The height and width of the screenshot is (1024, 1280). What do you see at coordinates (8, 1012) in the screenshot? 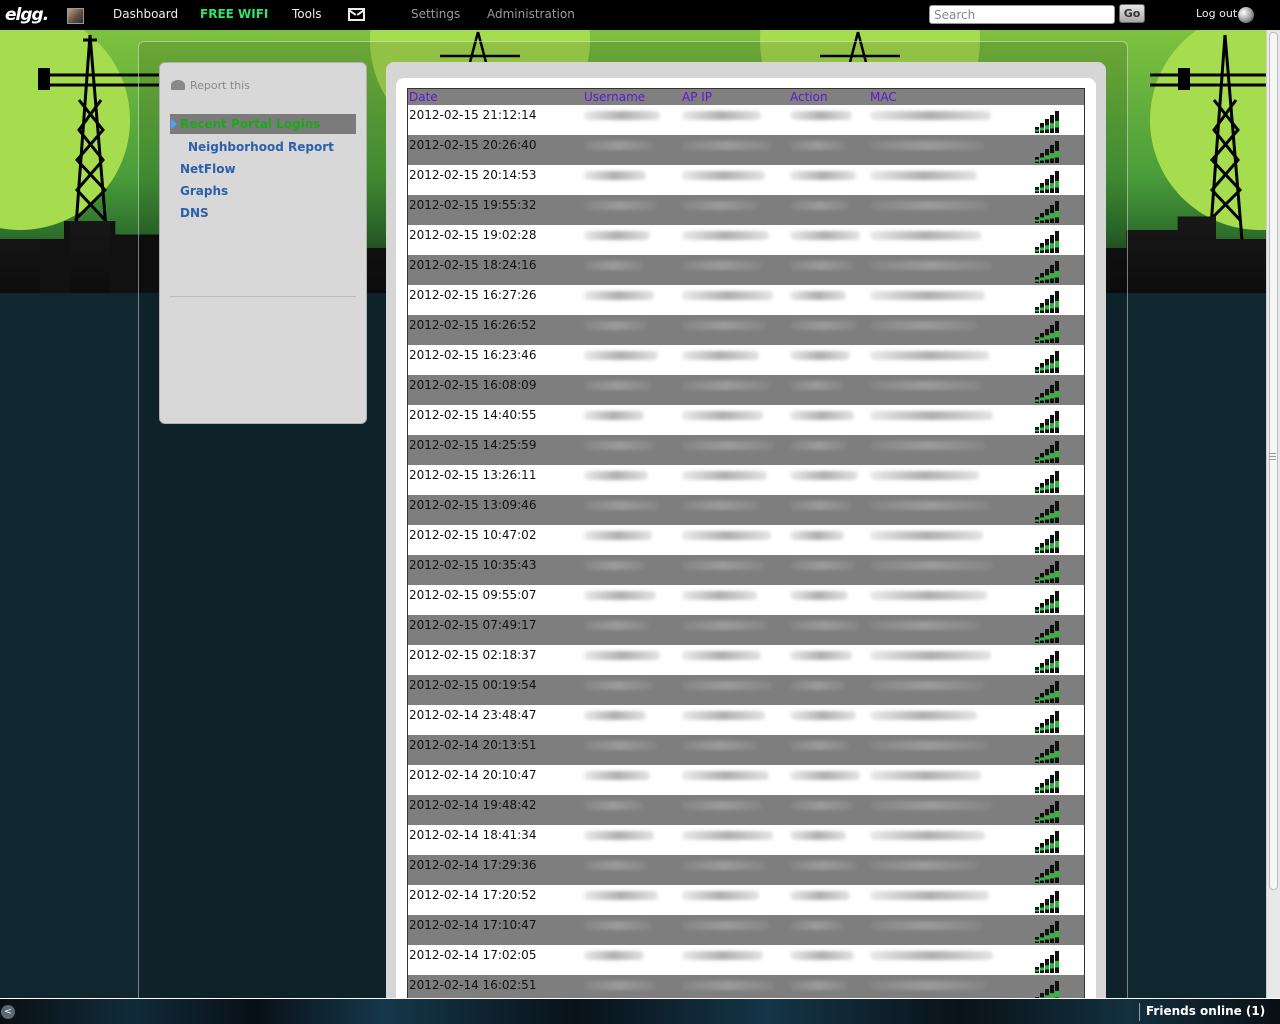
I see `collapse-toolbar-icon: <` at bounding box center [8, 1012].